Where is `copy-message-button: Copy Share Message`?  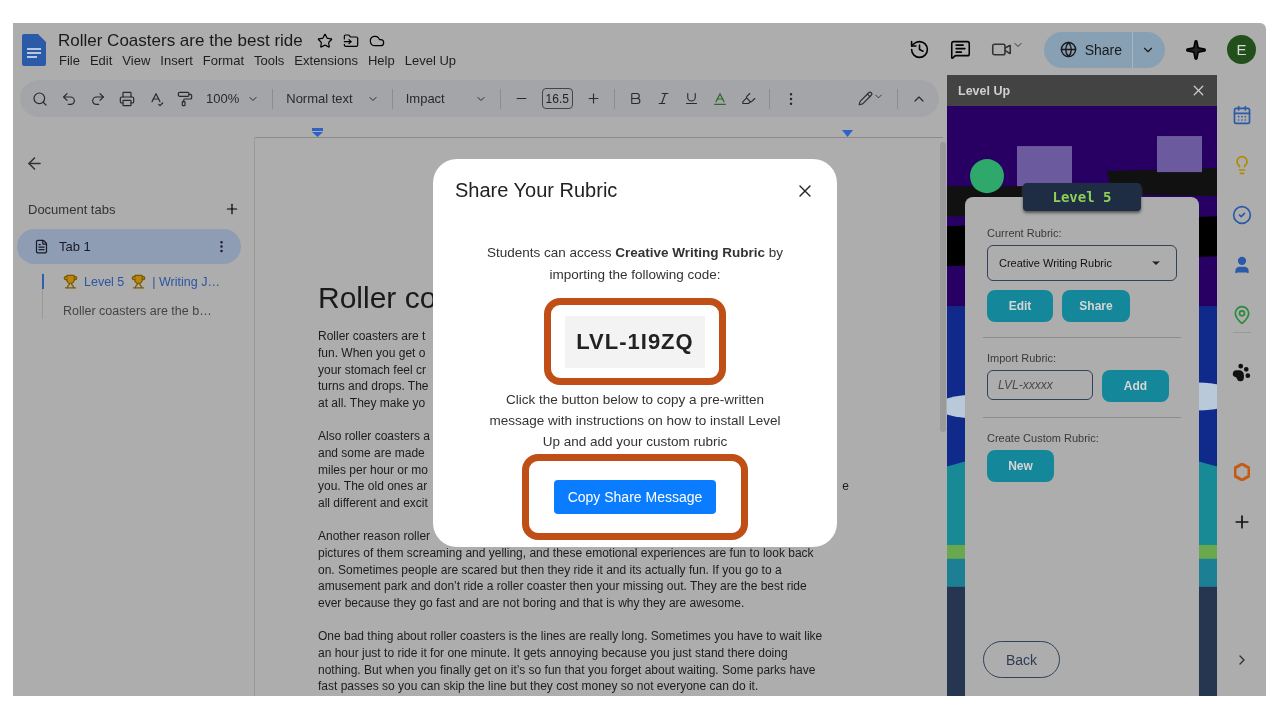 copy-message-button: Copy Share Message is located at coordinates (635, 497).